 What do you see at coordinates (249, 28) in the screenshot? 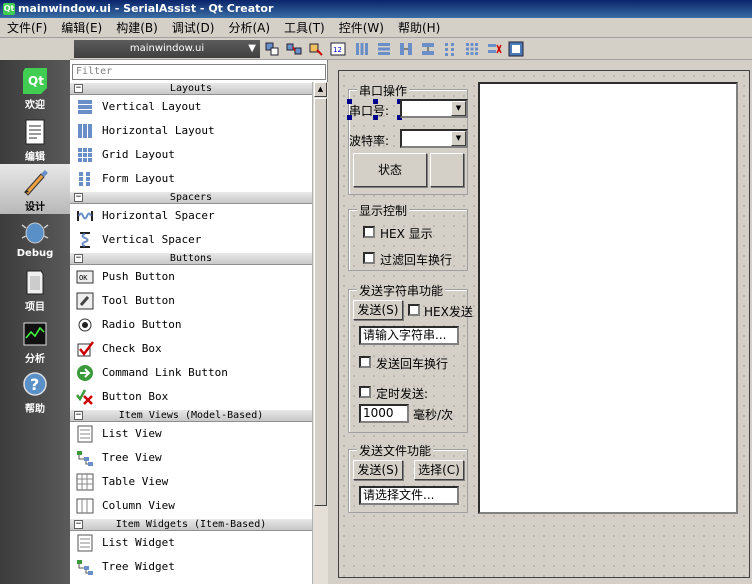
I see `menu-analyze: 分析(A)` at bounding box center [249, 28].